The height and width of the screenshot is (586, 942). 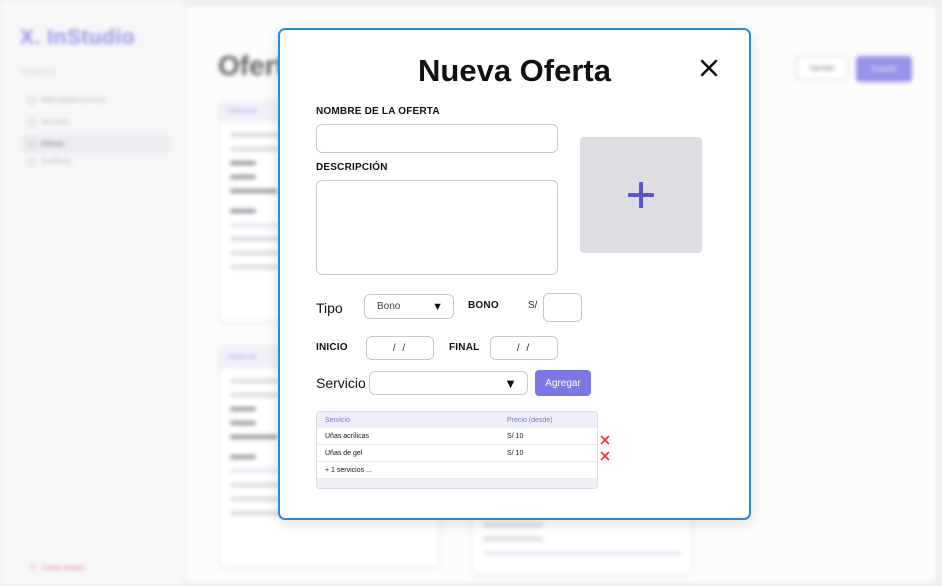 I want to click on add-service-button: Agregar, so click(x=563, y=383).